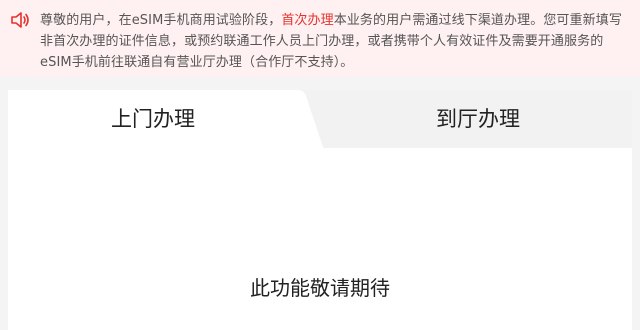  I want to click on notice-text-before: 尊敬的用户，在eSIM手机商用试验阶段，, so click(161, 20).